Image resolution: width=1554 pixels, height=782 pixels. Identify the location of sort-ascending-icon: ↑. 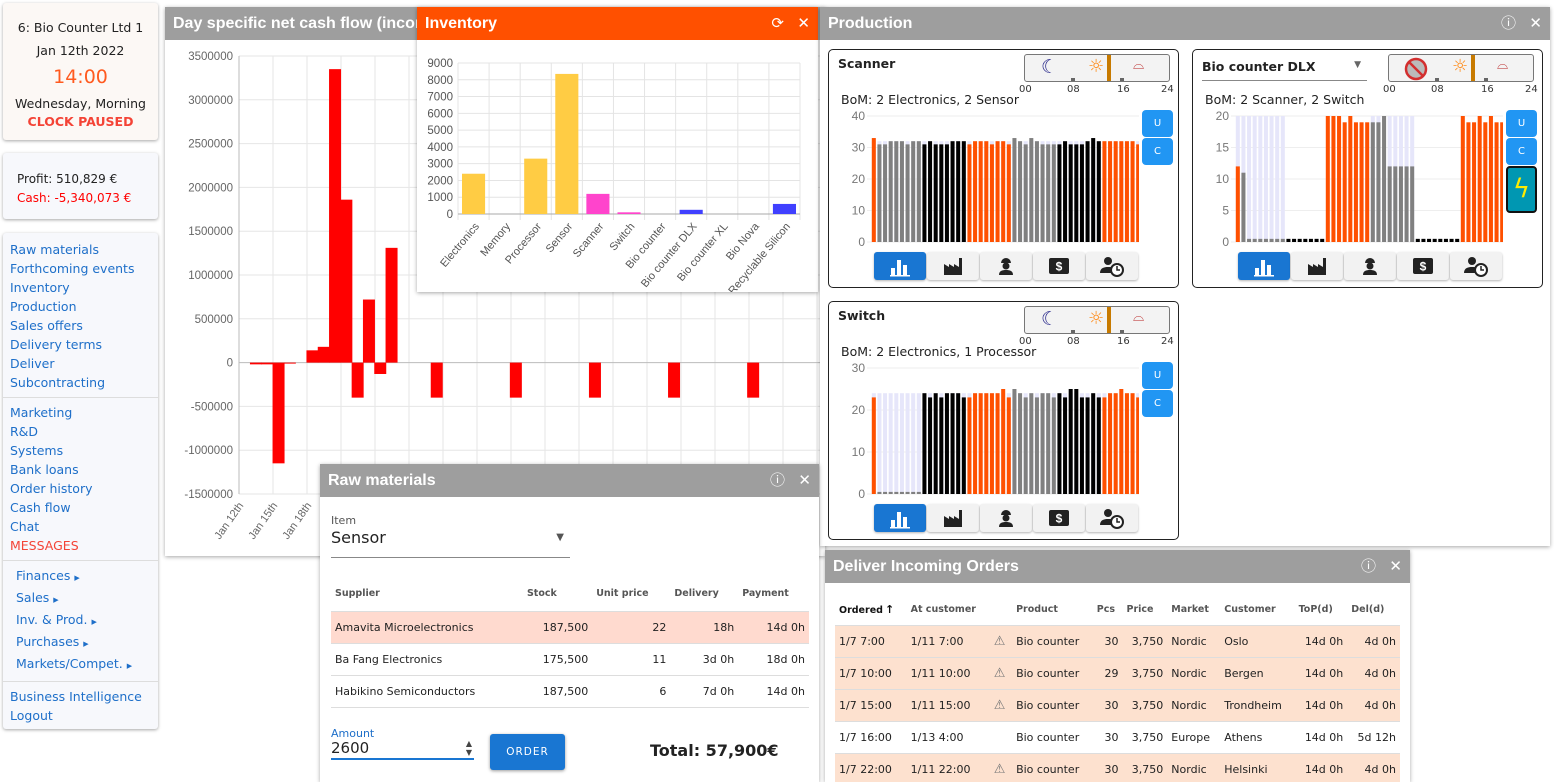
(889, 609).